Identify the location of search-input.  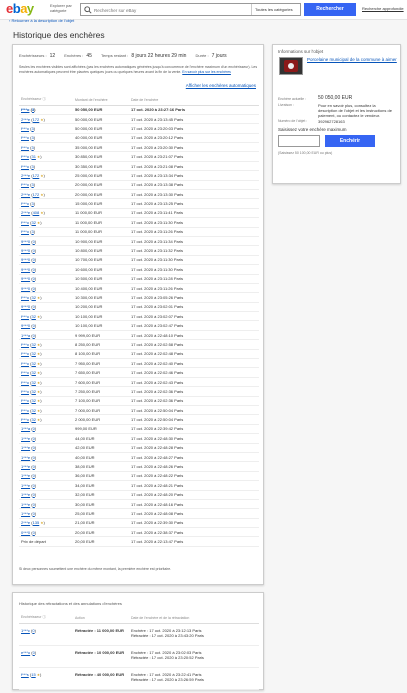
(169, 10).